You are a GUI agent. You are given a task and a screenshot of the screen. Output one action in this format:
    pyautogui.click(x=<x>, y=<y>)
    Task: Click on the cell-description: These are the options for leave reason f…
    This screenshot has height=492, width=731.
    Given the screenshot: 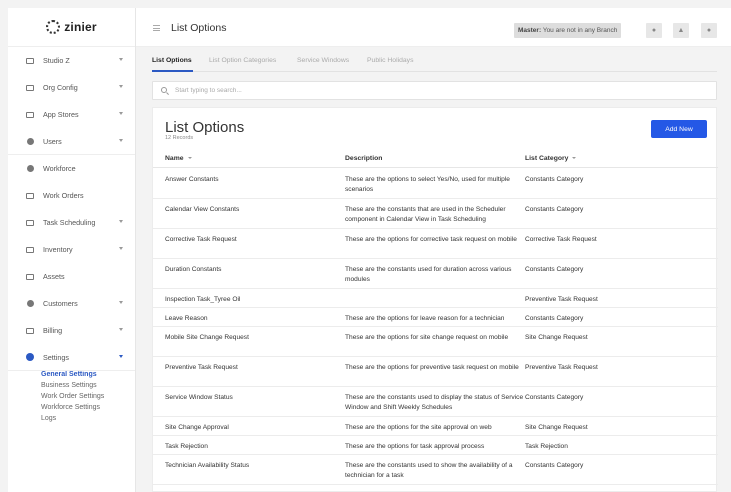 What is the action you would take?
    pyautogui.click(x=425, y=318)
    